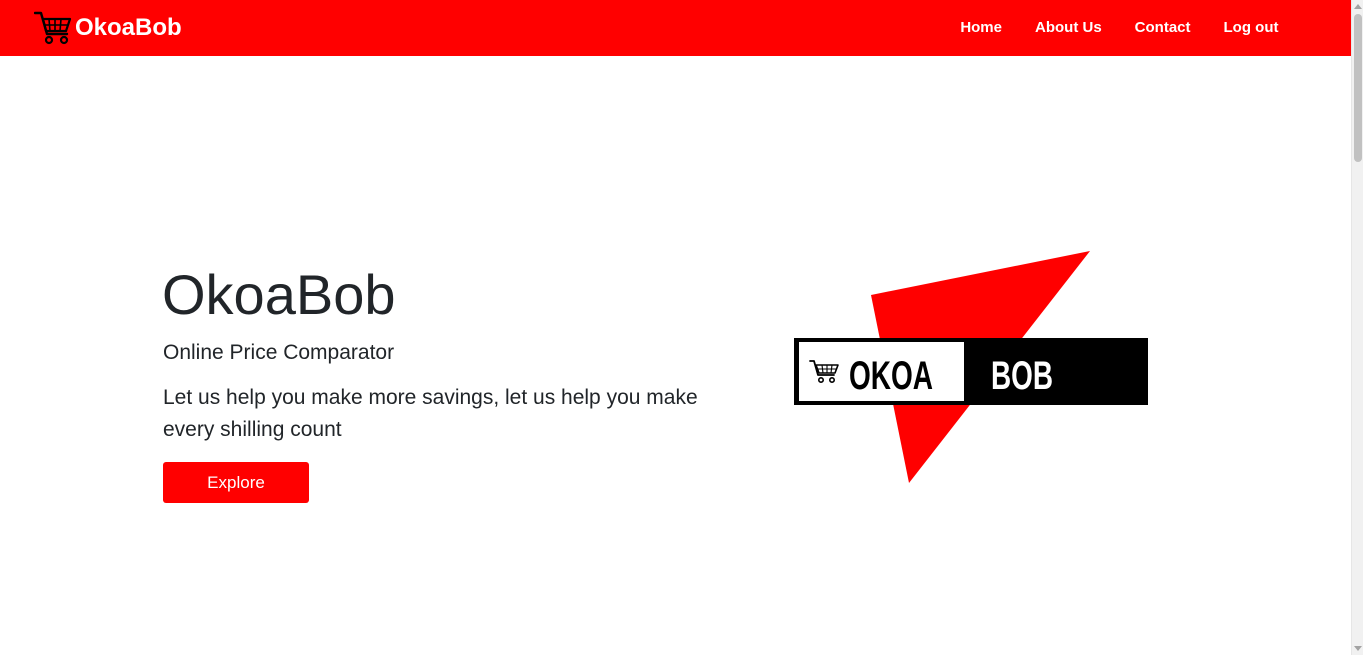 The height and width of the screenshot is (655, 1363). What do you see at coordinates (891, 376) in the screenshot?
I see `logo-left-text: OKOA` at bounding box center [891, 376].